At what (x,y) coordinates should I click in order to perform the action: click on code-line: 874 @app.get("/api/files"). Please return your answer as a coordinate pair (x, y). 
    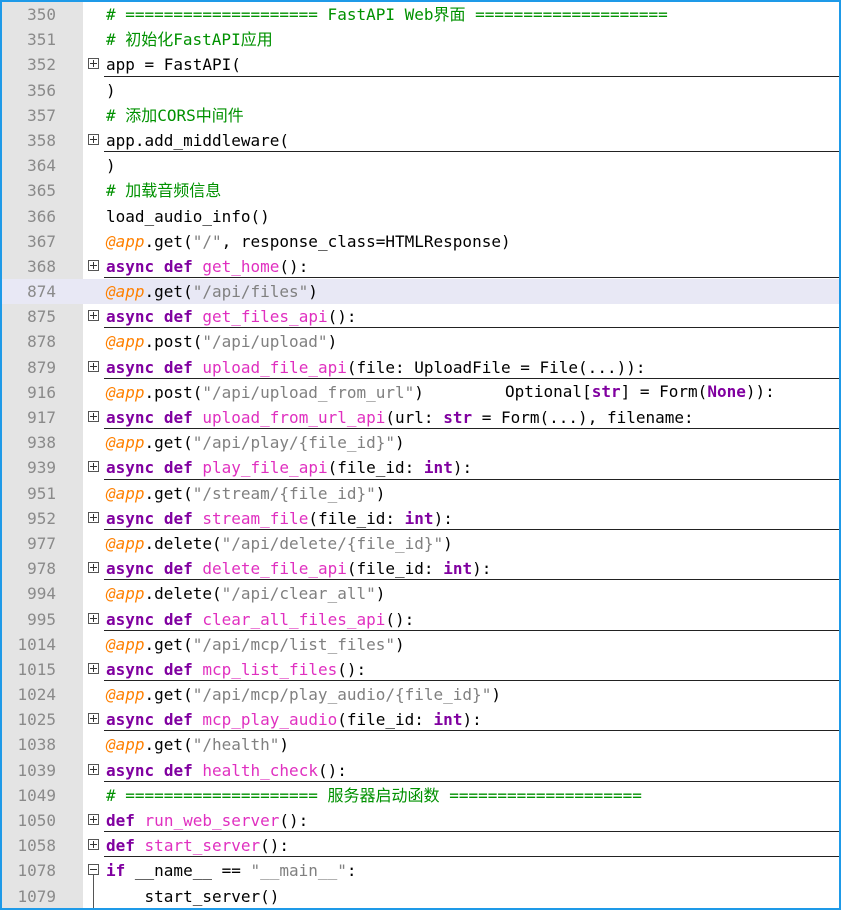
    Looking at the image, I should click on (420, 292).